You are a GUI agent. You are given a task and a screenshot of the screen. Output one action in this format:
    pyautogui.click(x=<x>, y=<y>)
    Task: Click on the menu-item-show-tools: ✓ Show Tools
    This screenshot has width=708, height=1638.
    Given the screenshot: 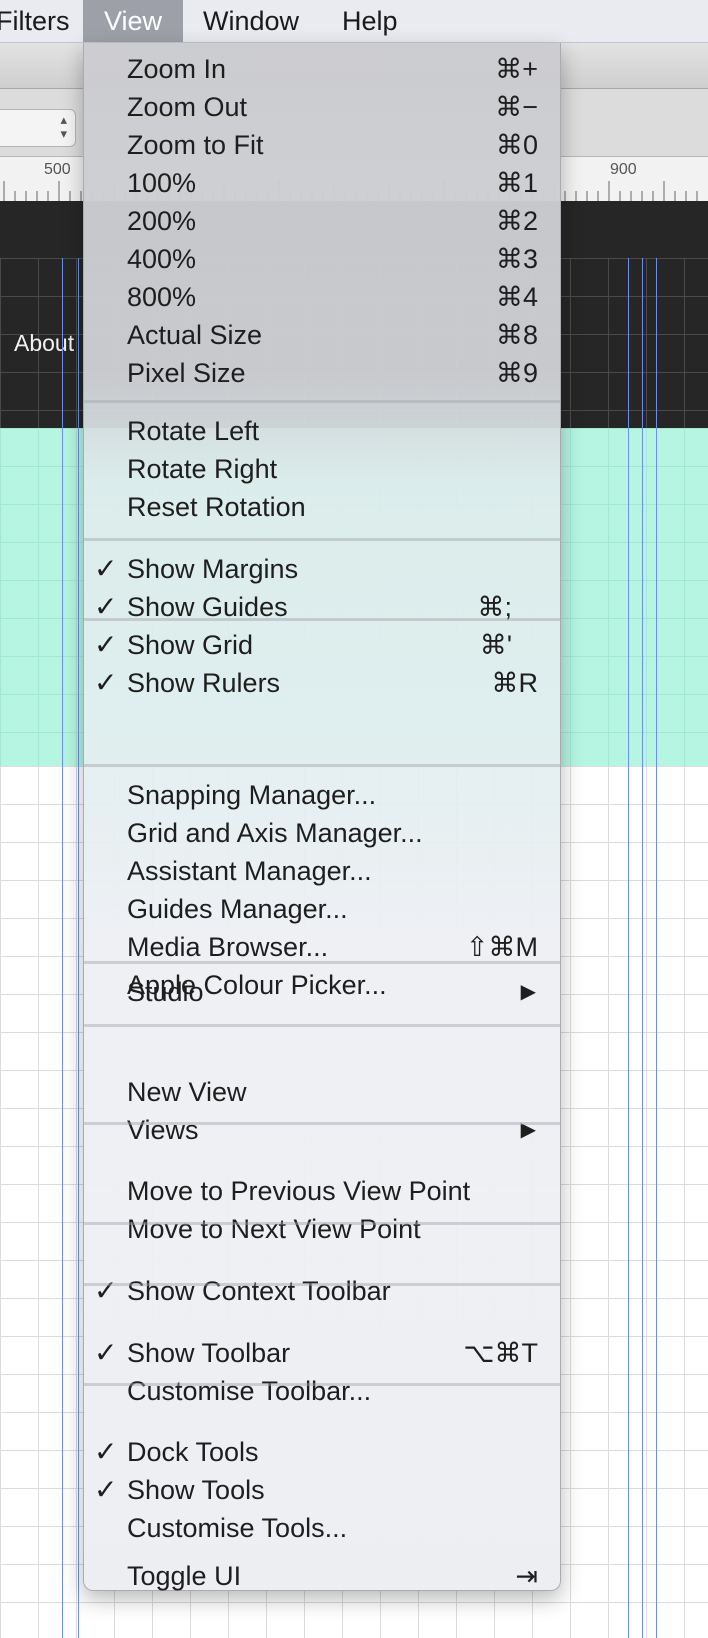 What is the action you would take?
    pyautogui.click(x=322, y=1490)
    